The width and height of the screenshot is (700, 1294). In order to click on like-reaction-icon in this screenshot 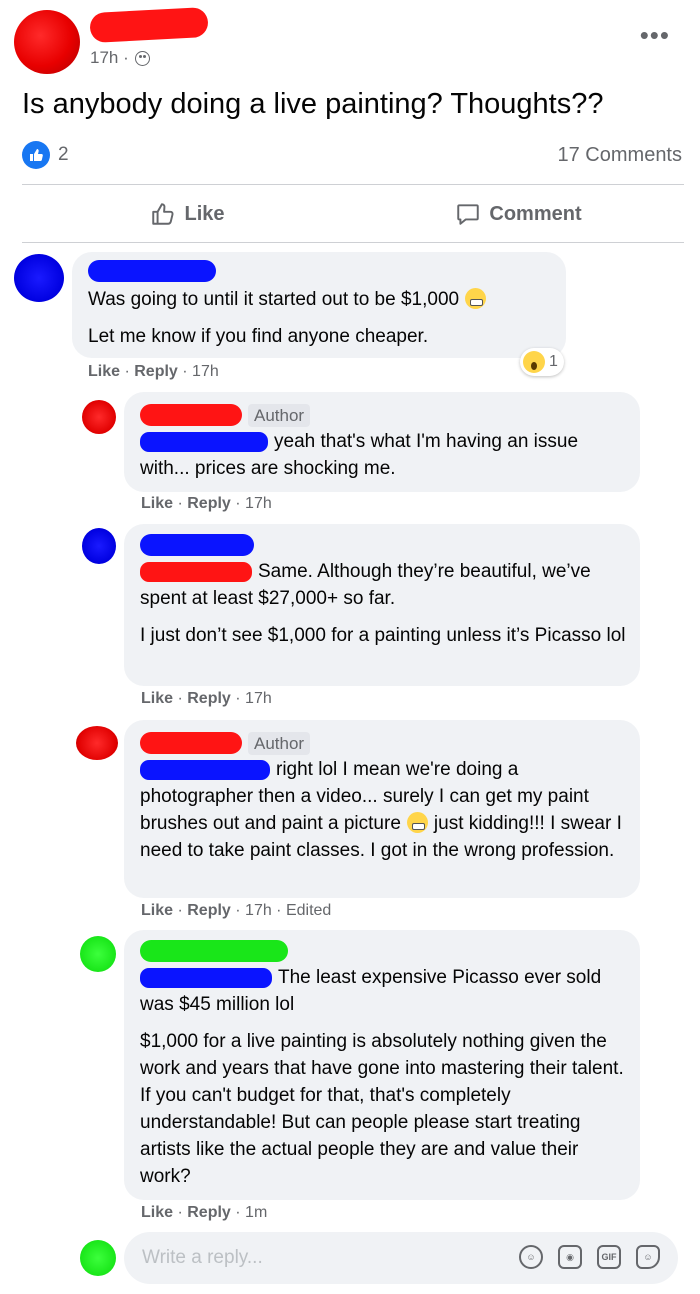, I will do `click(36, 155)`.